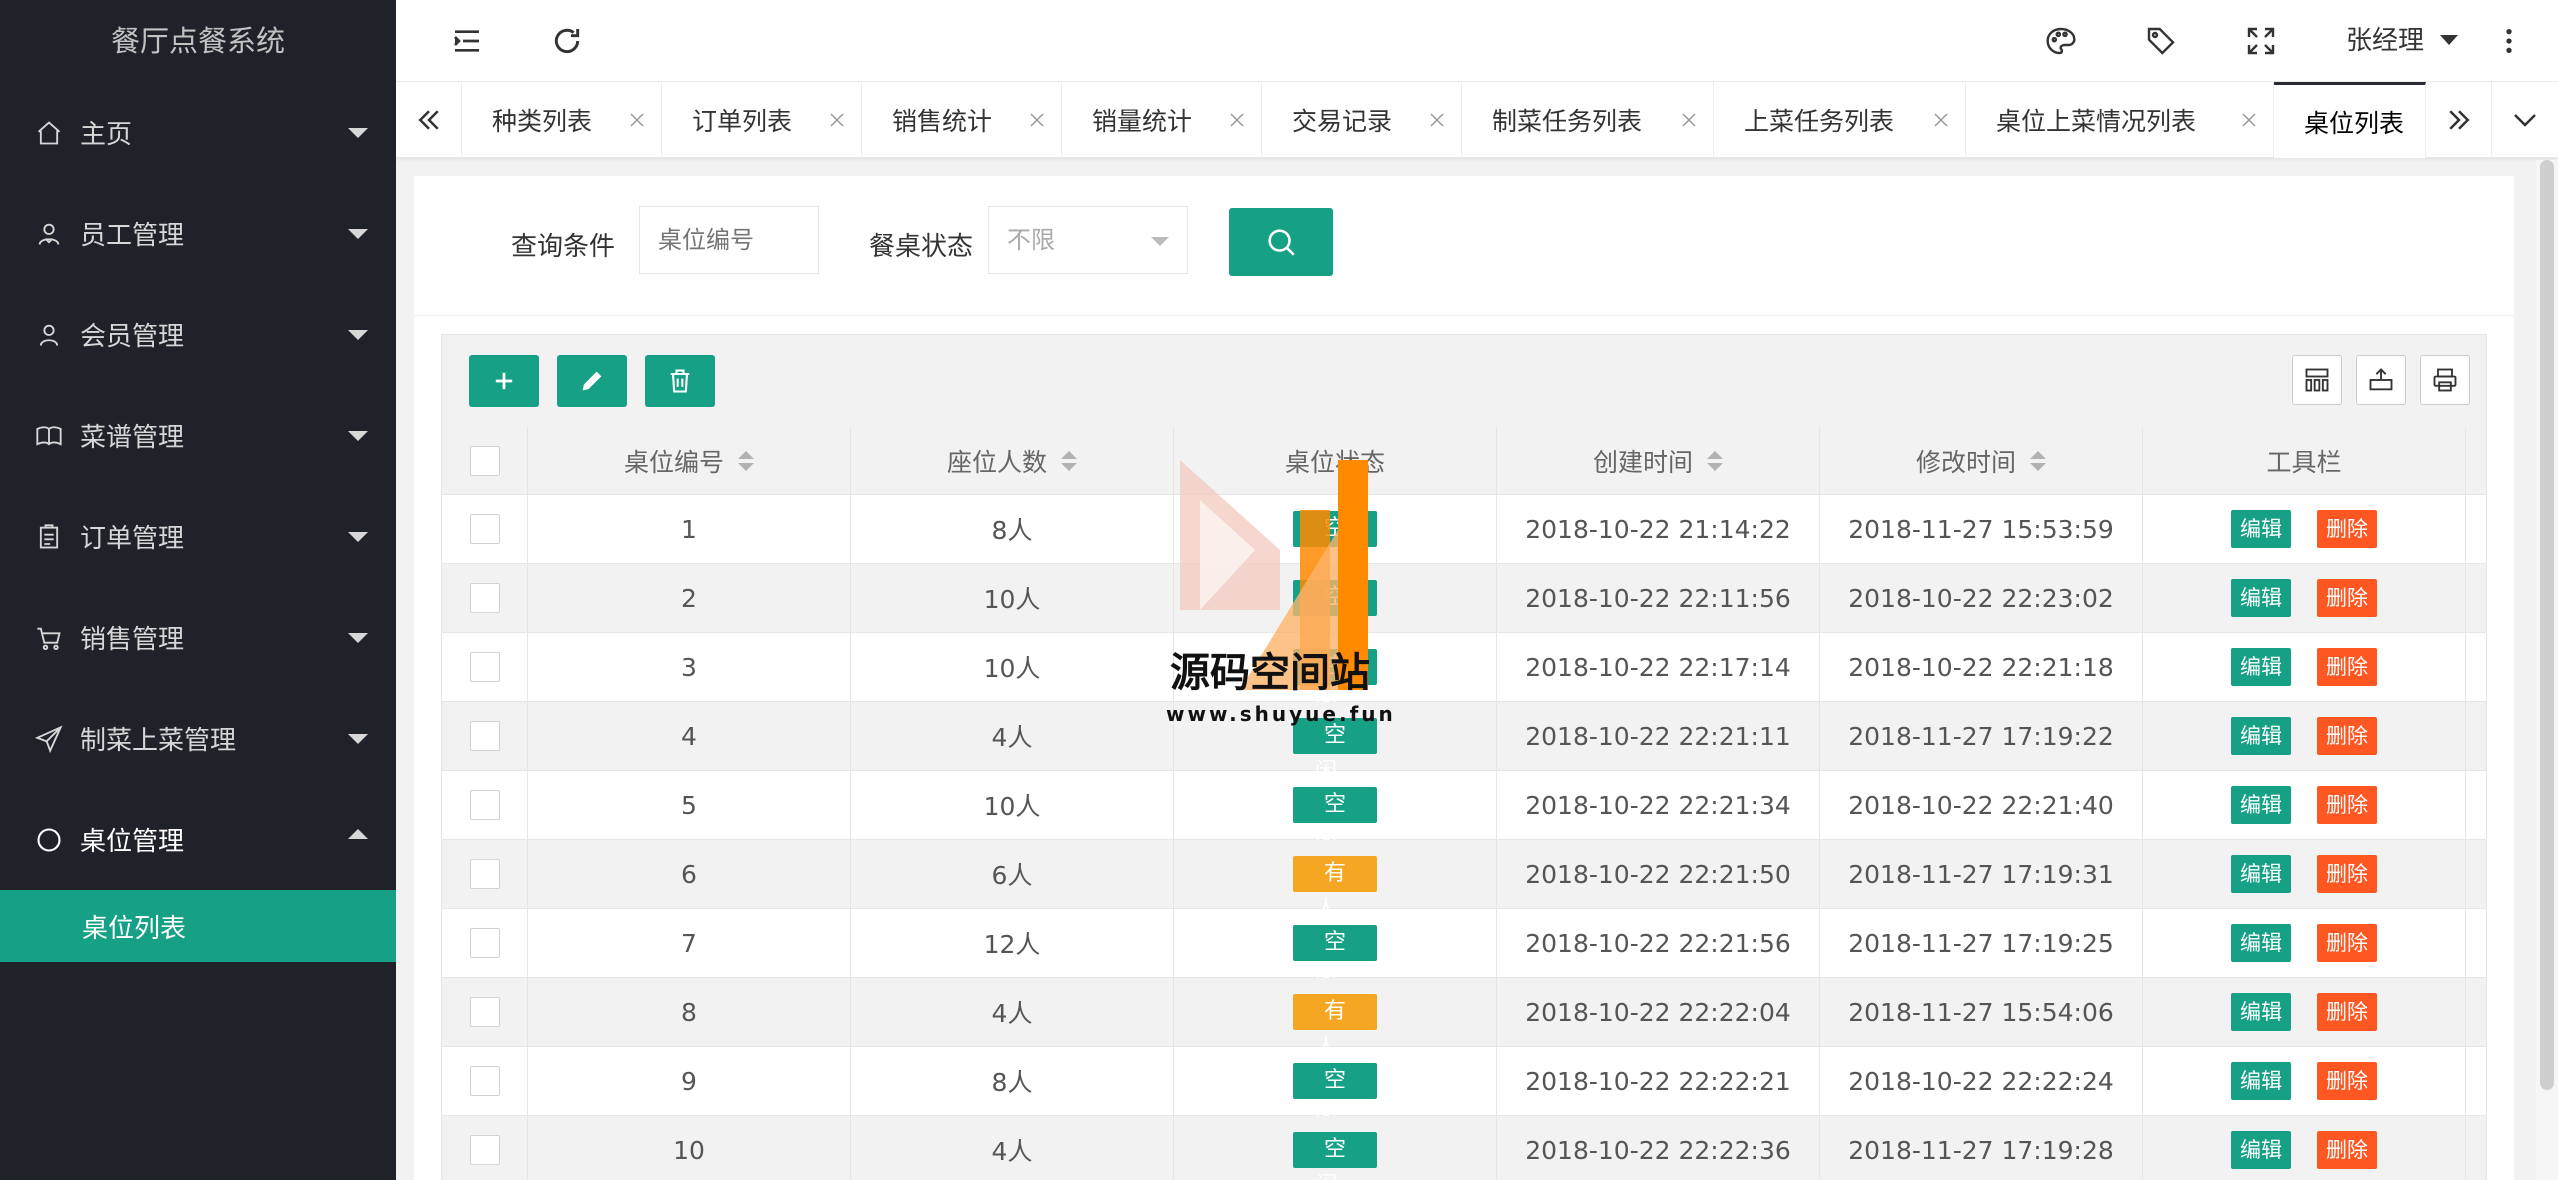  I want to click on tab-dropdown-icon, so click(2525, 120).